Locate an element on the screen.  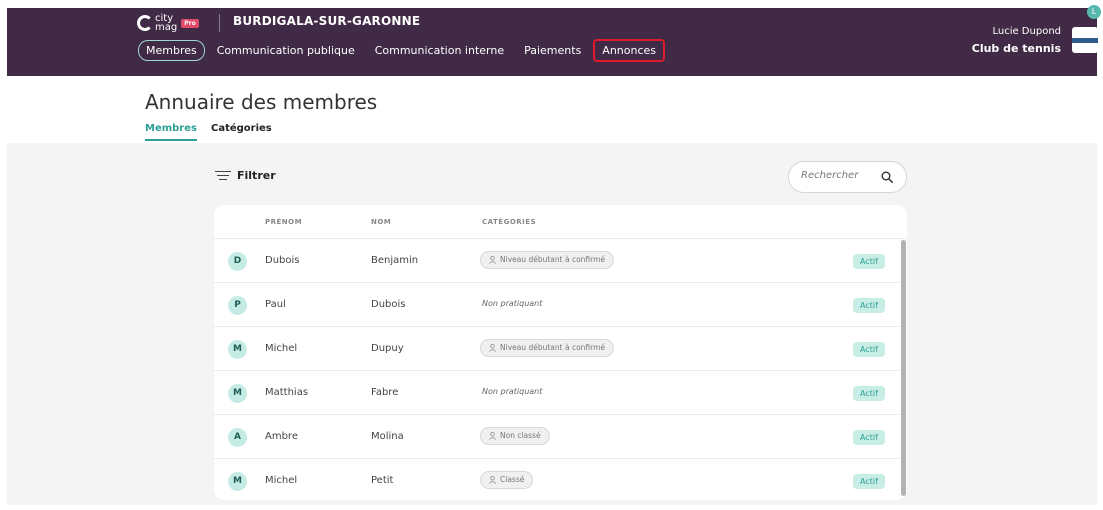
column-header-categories: CATÉGORIES is located at coordinates (509, 222).